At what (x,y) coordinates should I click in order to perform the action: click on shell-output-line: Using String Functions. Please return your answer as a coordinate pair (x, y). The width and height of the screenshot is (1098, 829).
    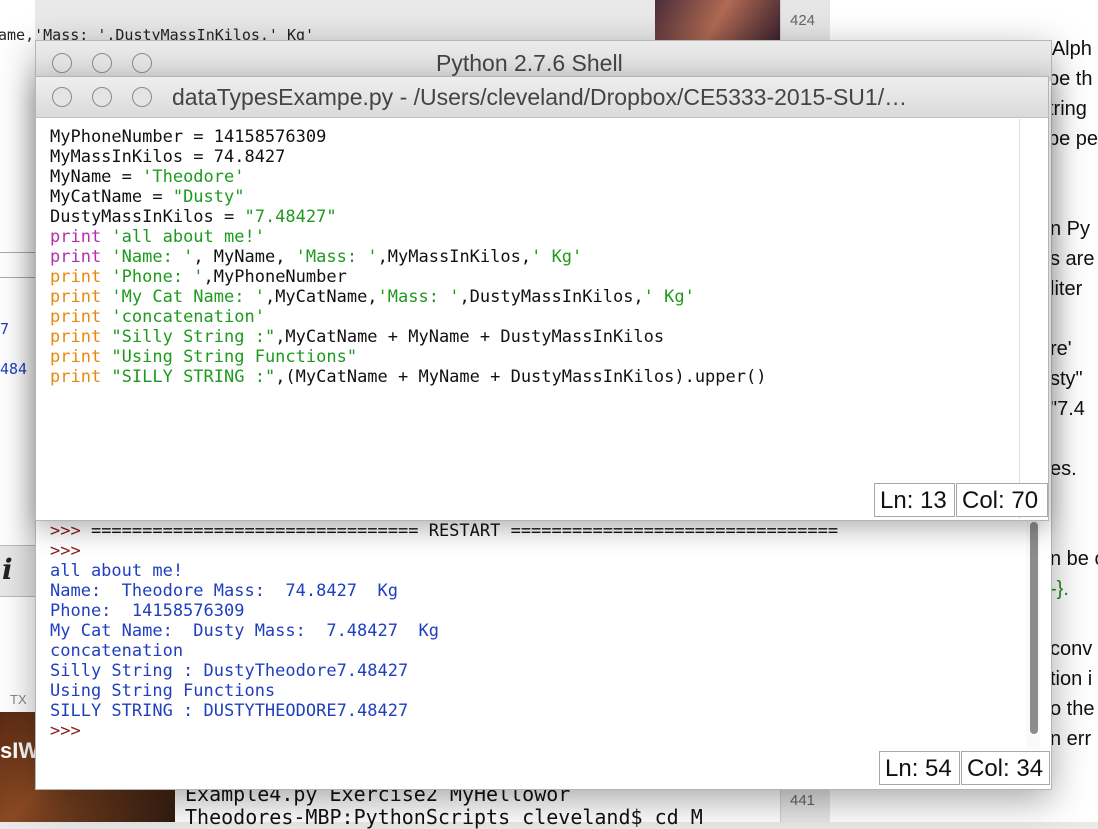
    Looking at the image, I should click on (163, 691).